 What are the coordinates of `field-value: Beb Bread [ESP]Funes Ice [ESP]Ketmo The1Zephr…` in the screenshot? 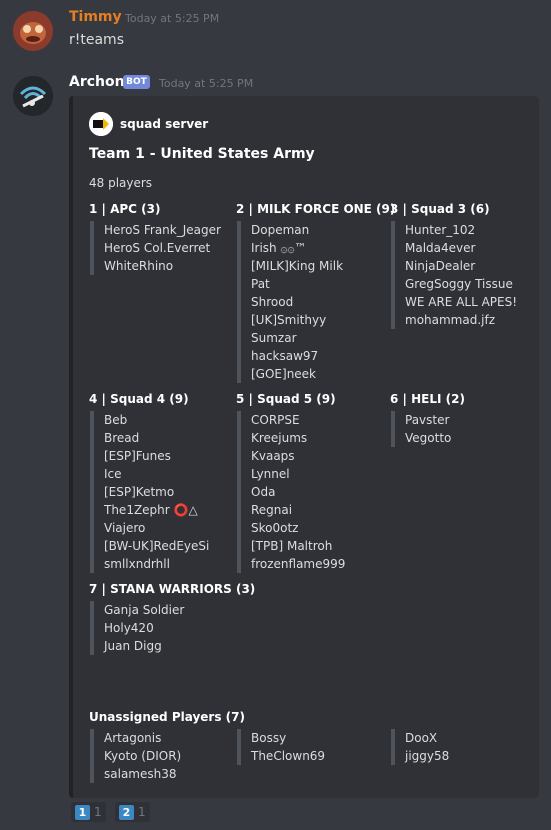 It's located at (149, 492).